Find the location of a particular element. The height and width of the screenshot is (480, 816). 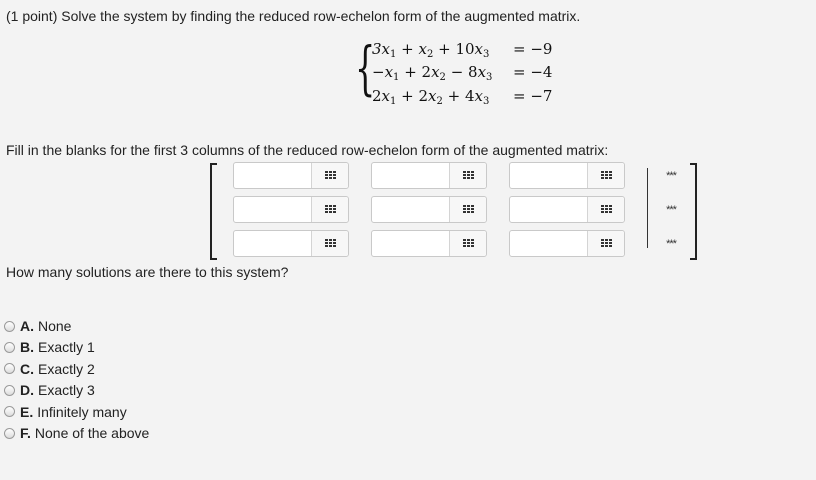

matrix-cell-r3-c1 is located at coordinates (291, 243).